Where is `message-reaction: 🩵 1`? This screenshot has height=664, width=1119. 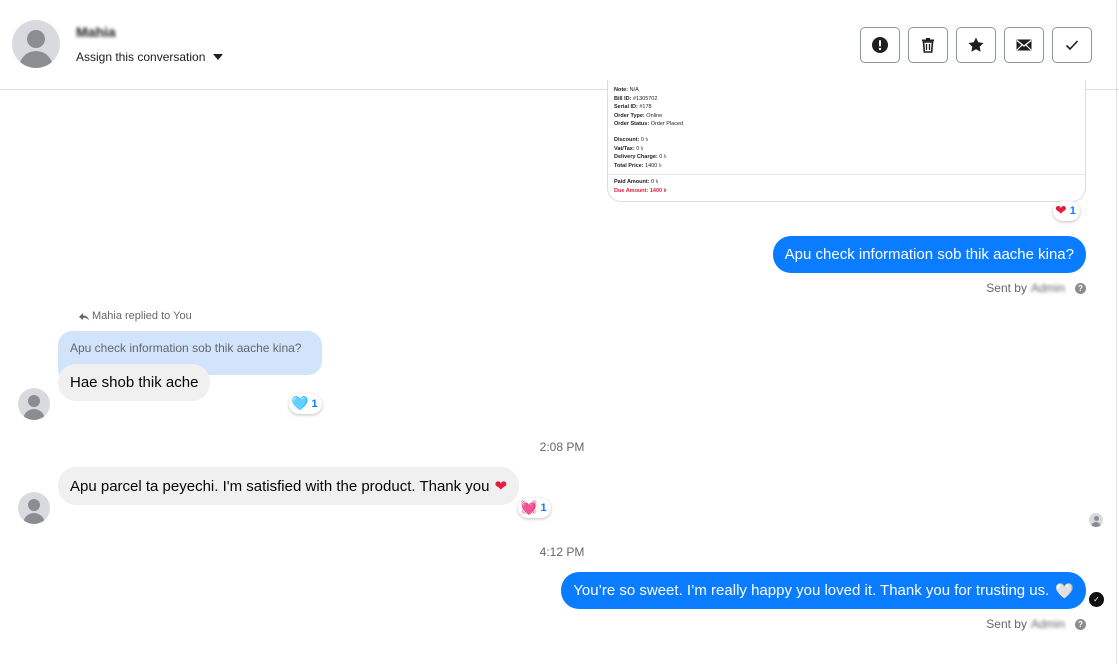 message-reaction: 🩵 1 is located at coordinates (305, 404).